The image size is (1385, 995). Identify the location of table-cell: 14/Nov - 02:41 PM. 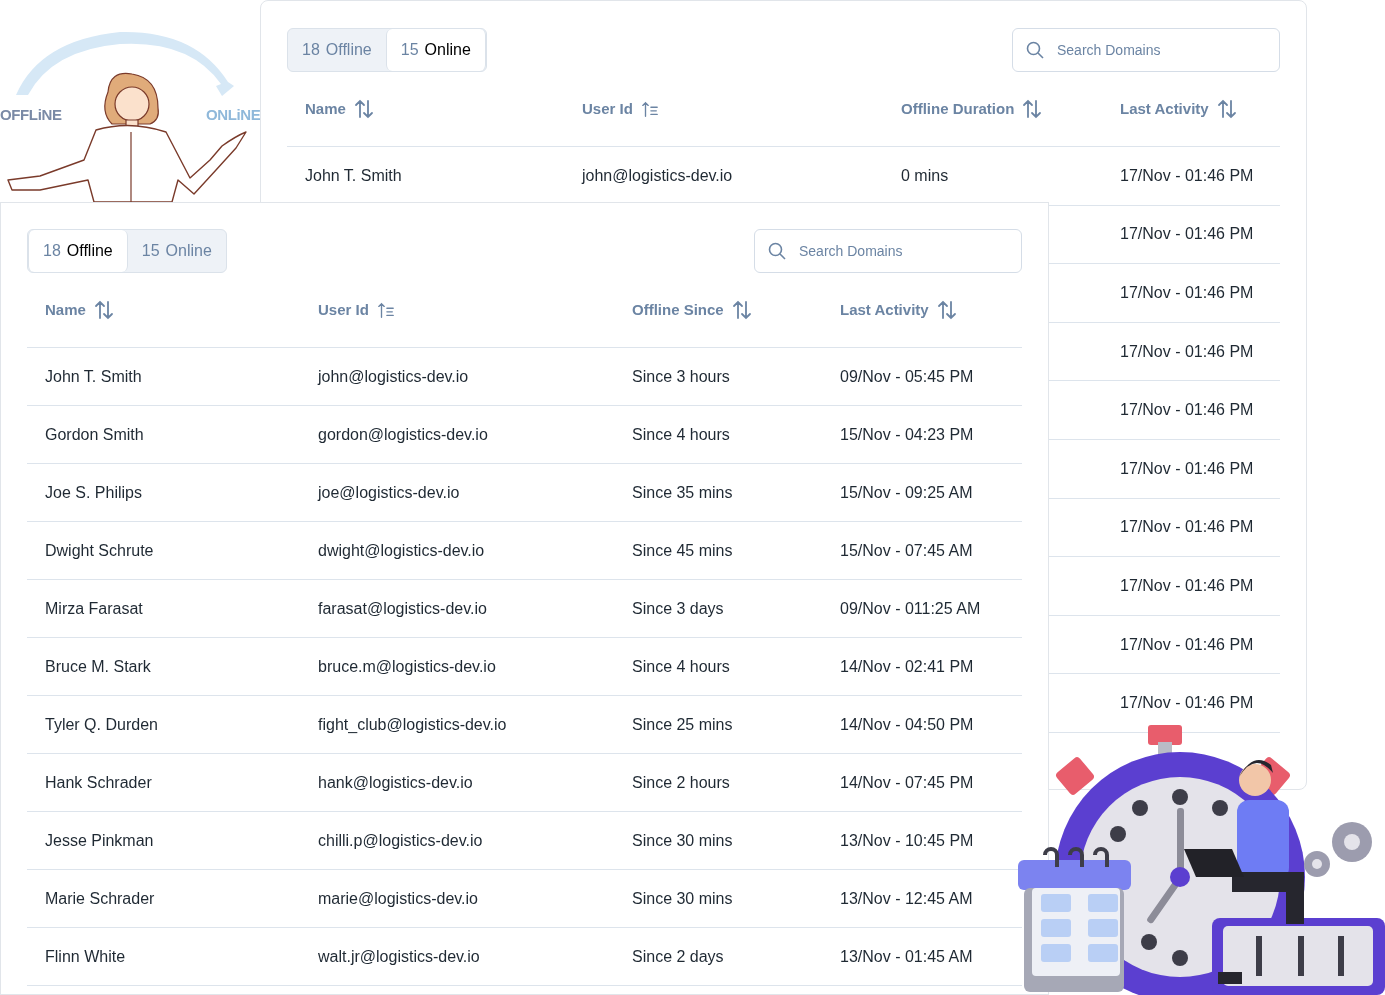
(907, 666).